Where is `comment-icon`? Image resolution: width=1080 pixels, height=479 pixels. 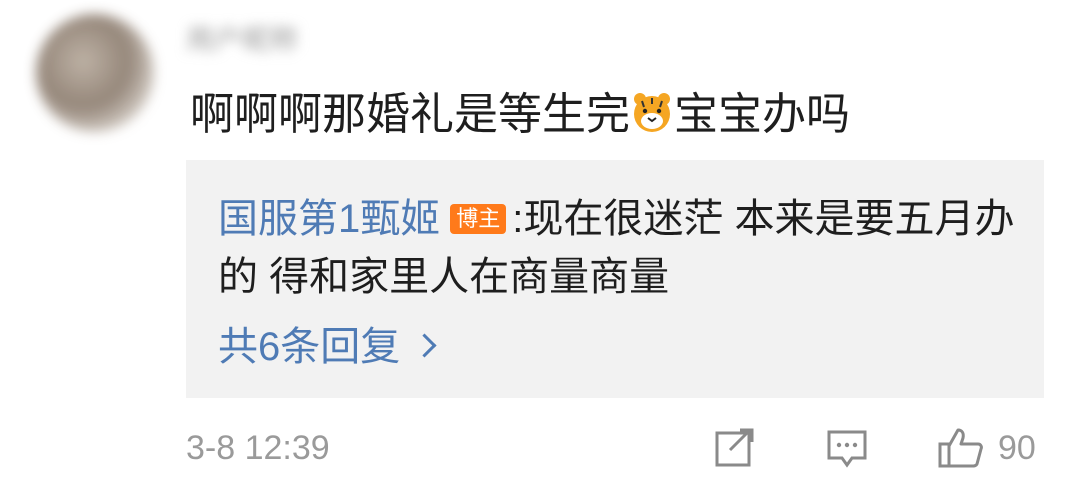 comment-icon is located at coordinates (847, 448).